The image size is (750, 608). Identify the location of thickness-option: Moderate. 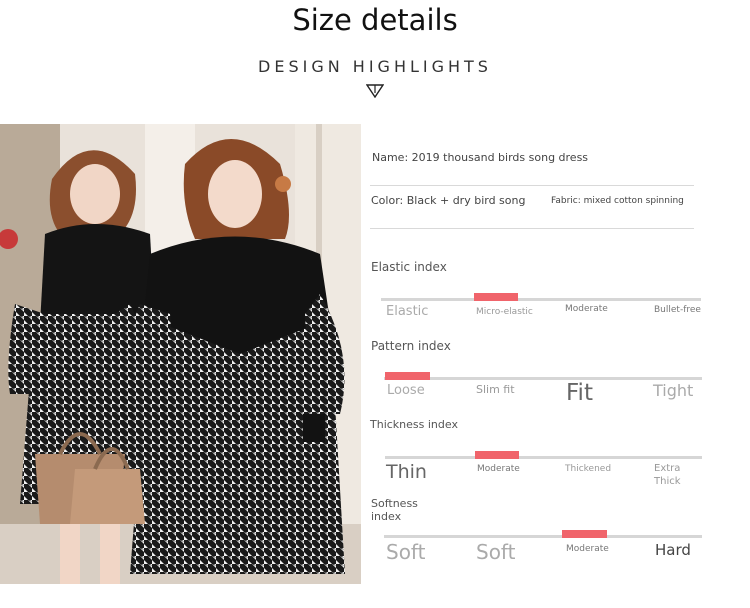
(498, 469).